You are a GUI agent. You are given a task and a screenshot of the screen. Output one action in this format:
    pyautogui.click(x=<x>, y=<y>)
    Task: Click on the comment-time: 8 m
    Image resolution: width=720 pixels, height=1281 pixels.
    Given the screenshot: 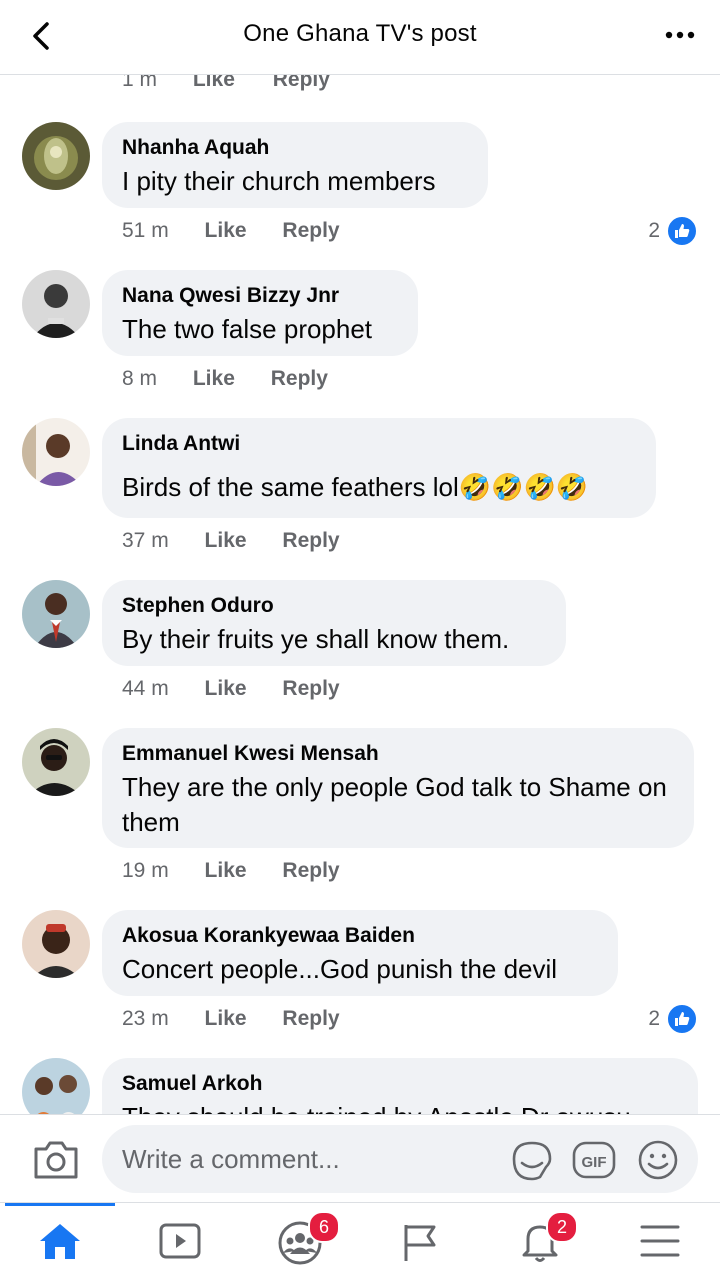 What is the action you would take?
    pyautogui.click(x=140, y=378)
    